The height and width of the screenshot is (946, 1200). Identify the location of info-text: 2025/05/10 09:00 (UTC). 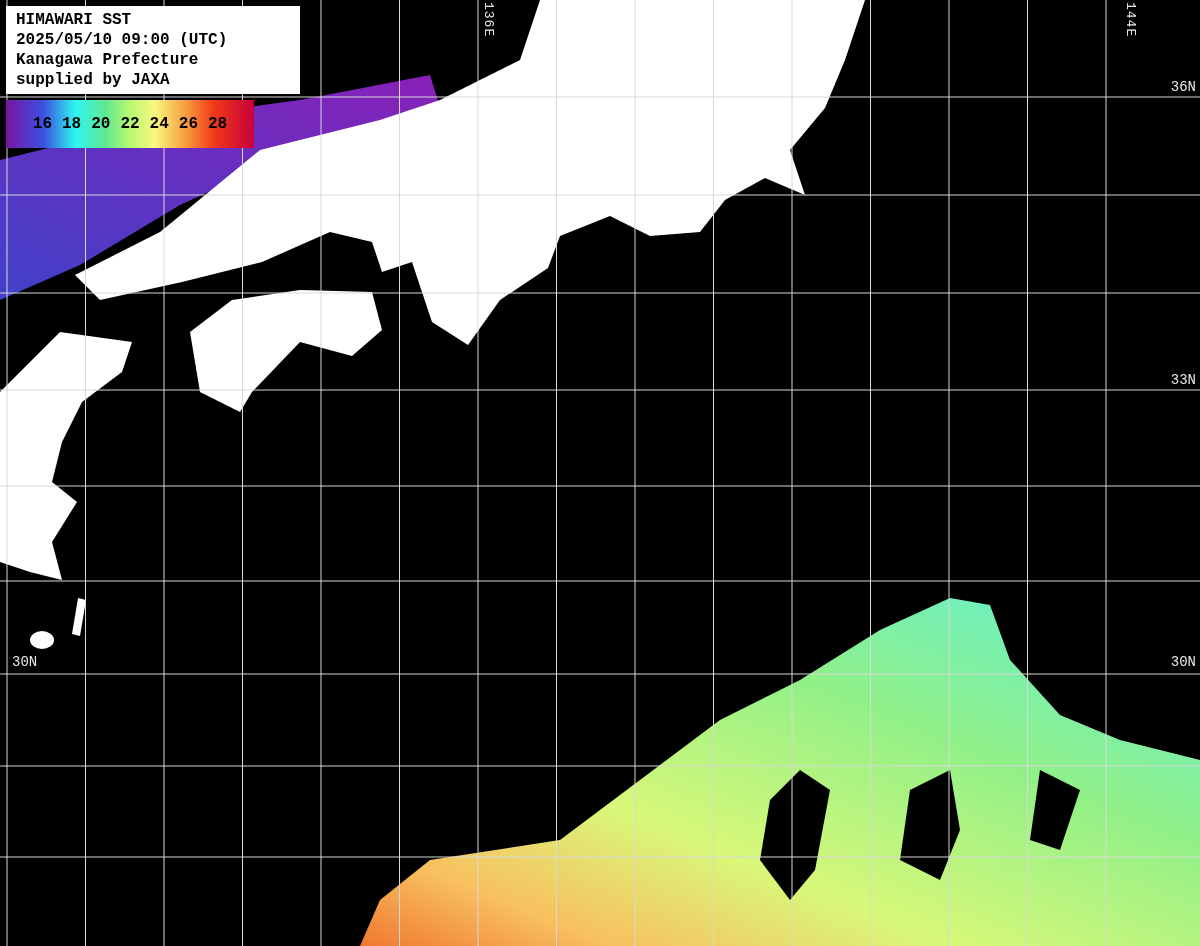
(122, 40).